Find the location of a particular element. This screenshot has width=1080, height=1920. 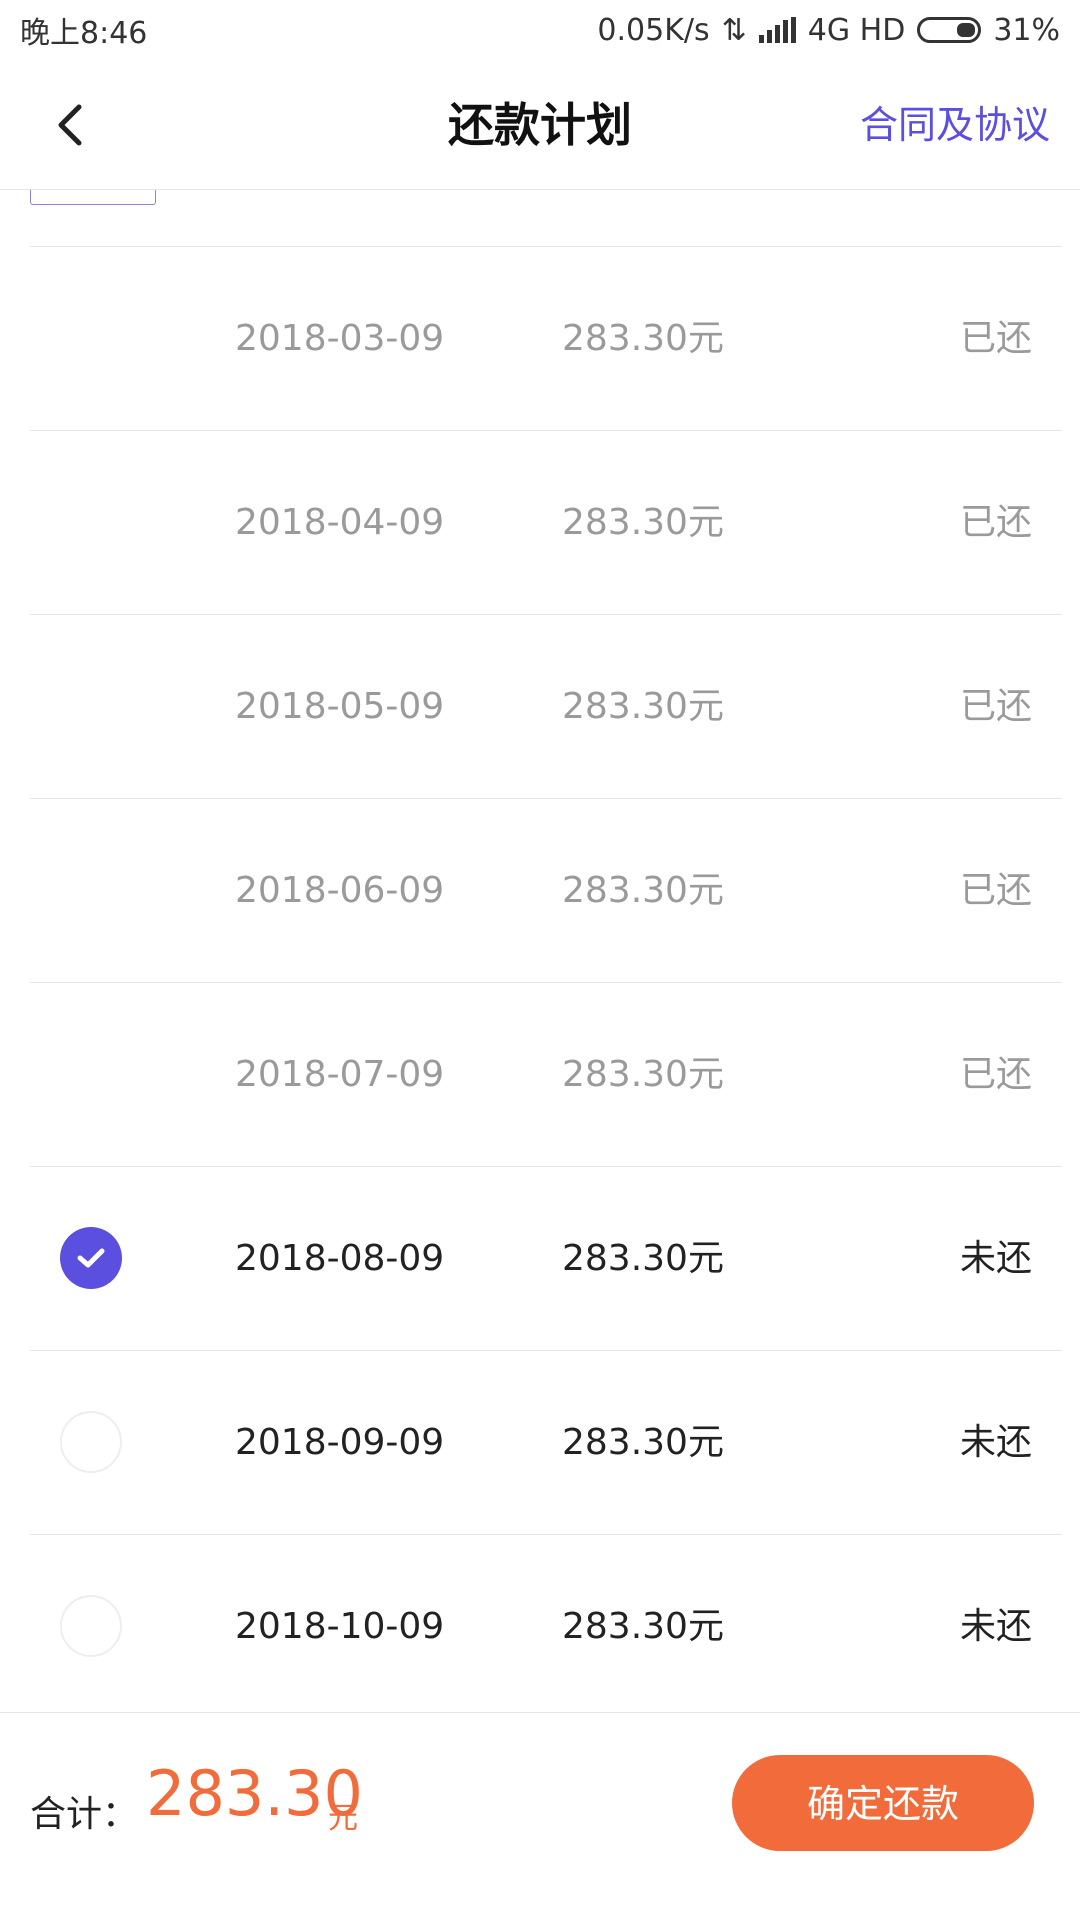

table-row: 2018-03-09 283.30元 已还 is located at coordinates (546, 339).